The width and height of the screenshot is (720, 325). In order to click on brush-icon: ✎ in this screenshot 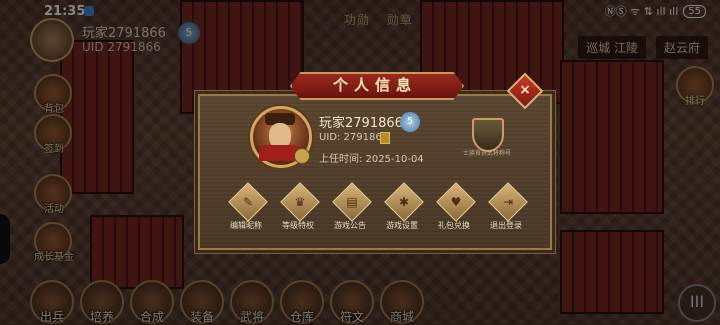, I will do `click(248, 202)`.